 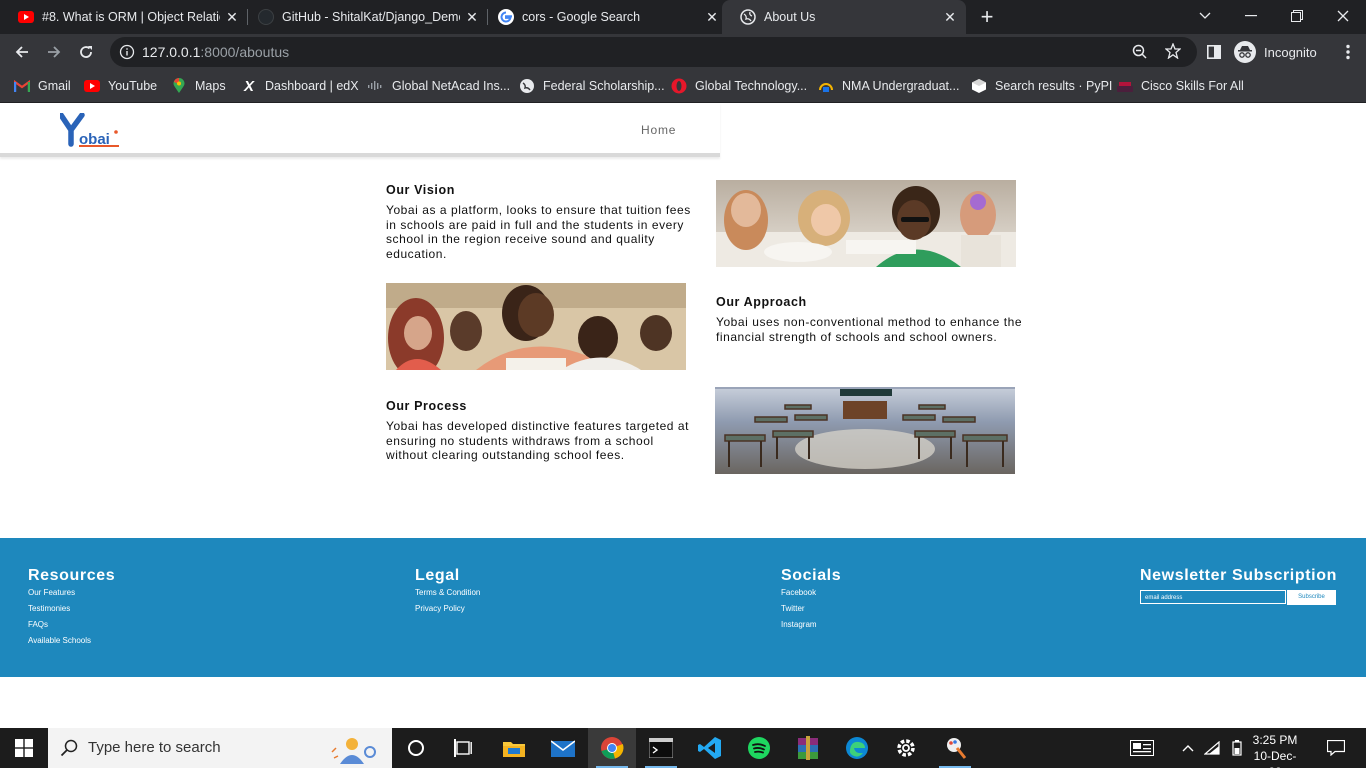 I want to click on restore-icon, so click(x=1297, y=16).